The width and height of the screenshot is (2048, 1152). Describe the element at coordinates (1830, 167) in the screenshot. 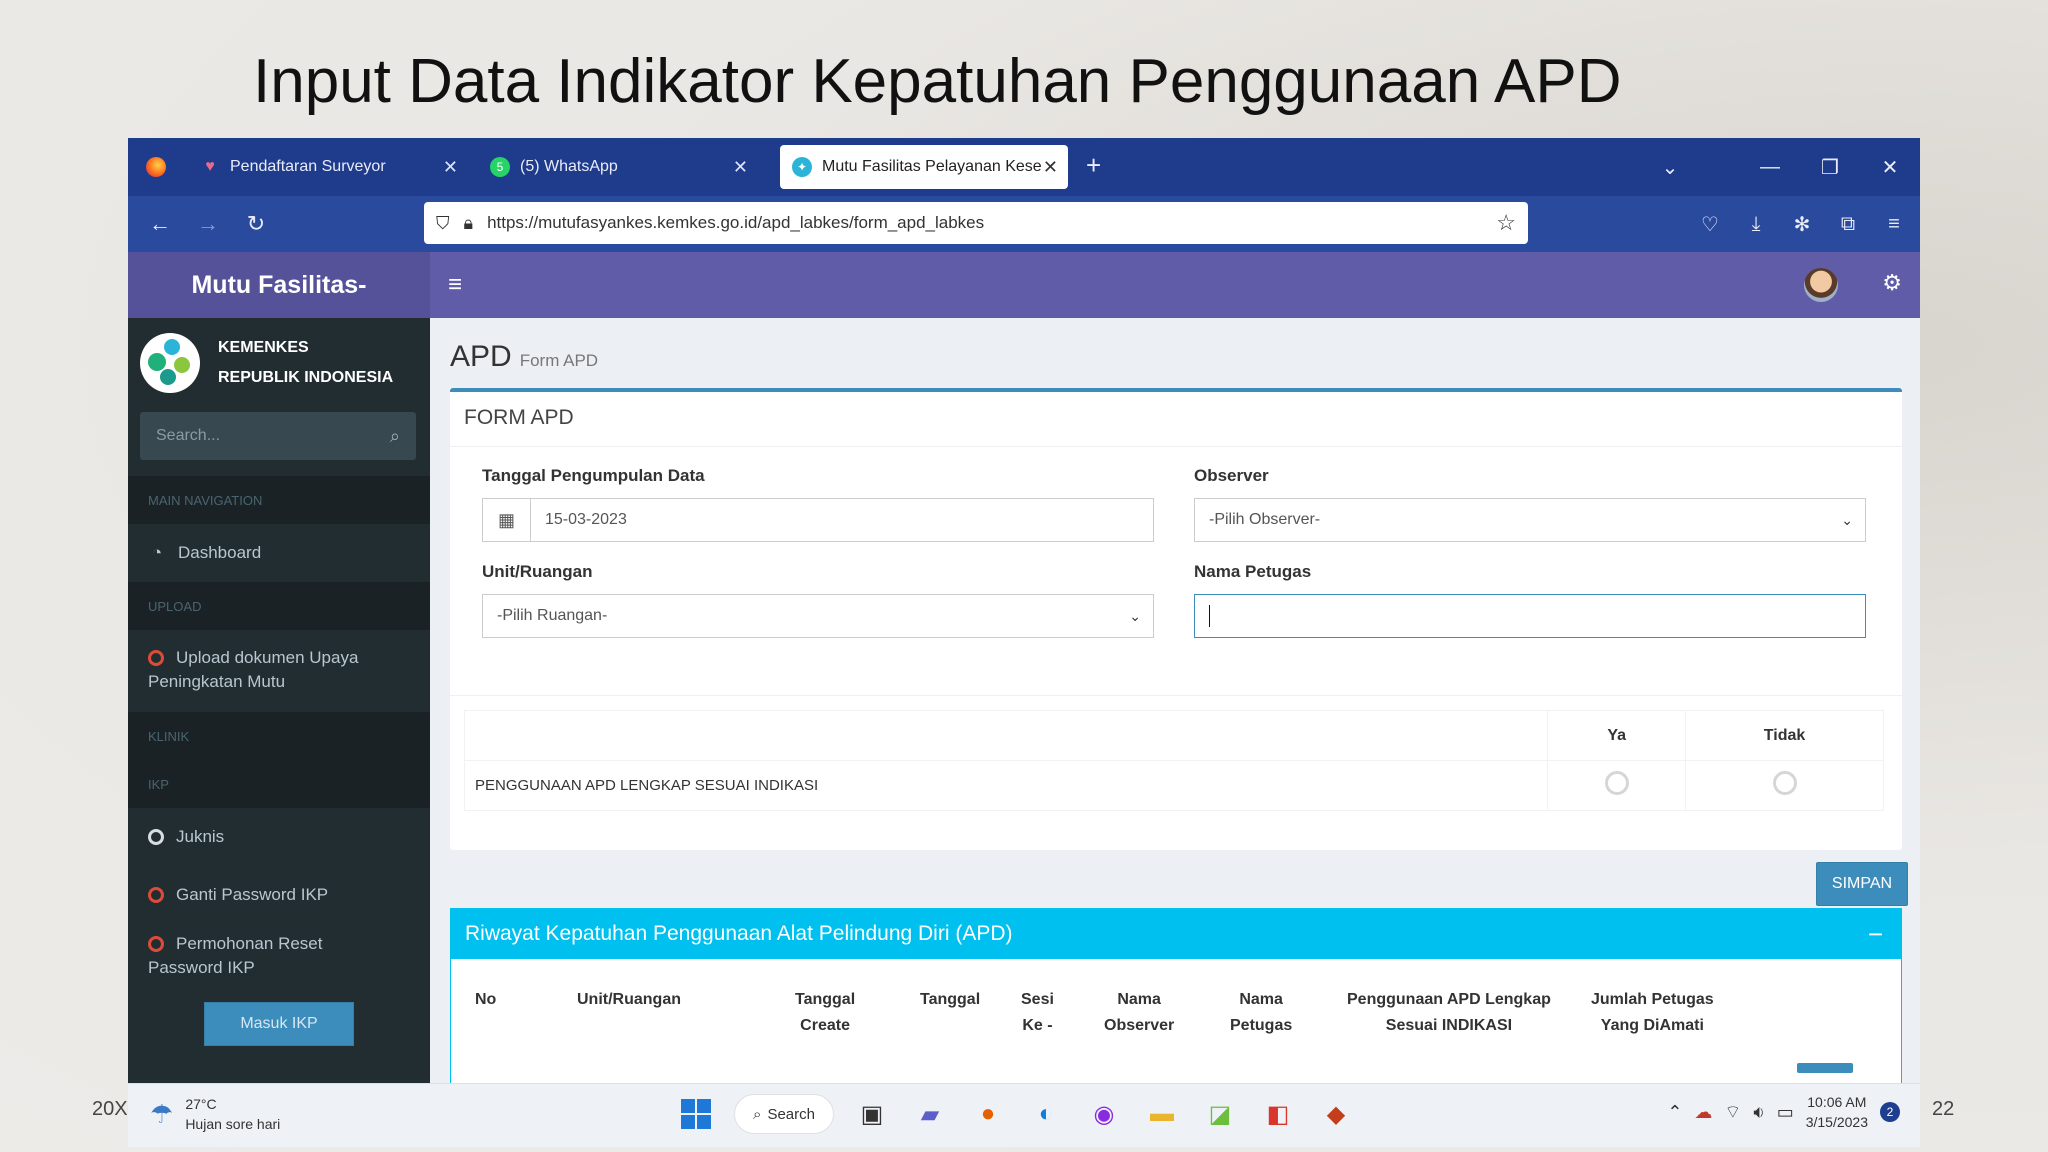

I see `restore-icon: ❐` at that location.